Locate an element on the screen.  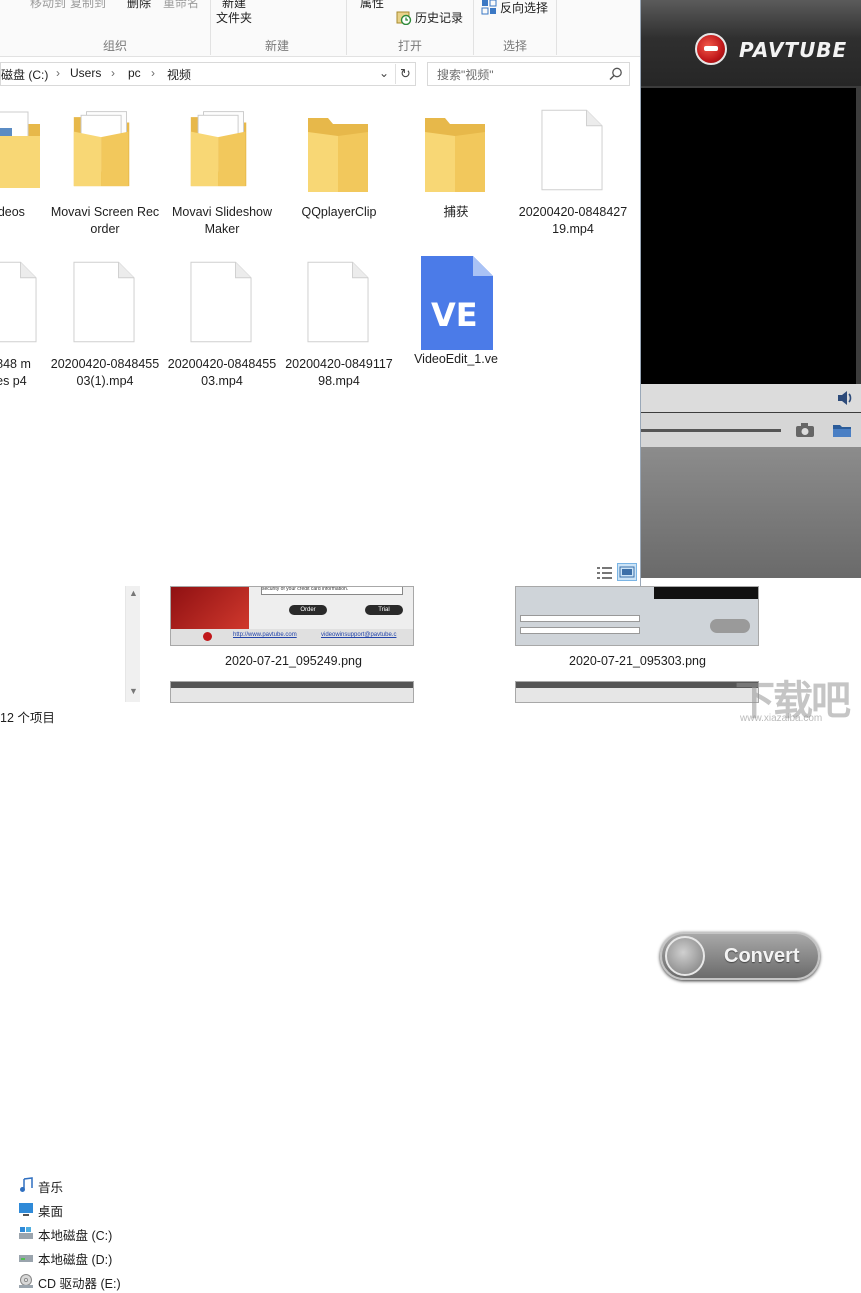
group-select-label: 选择 is located at coordinates (514, 46).